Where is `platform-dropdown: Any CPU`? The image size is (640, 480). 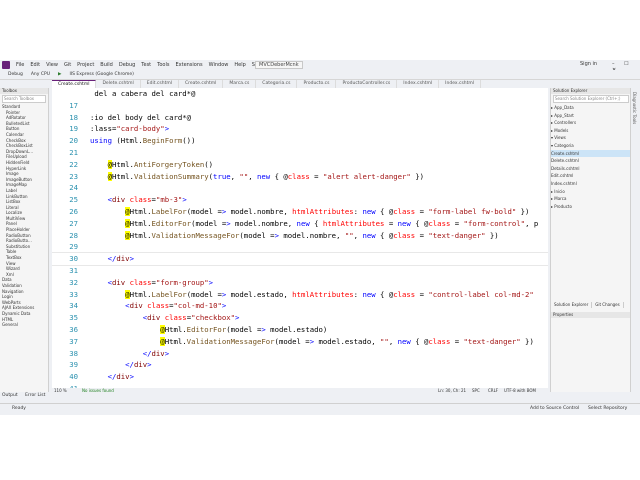
platform-dropdown: Any CPU is located at coordinates (40, 74).